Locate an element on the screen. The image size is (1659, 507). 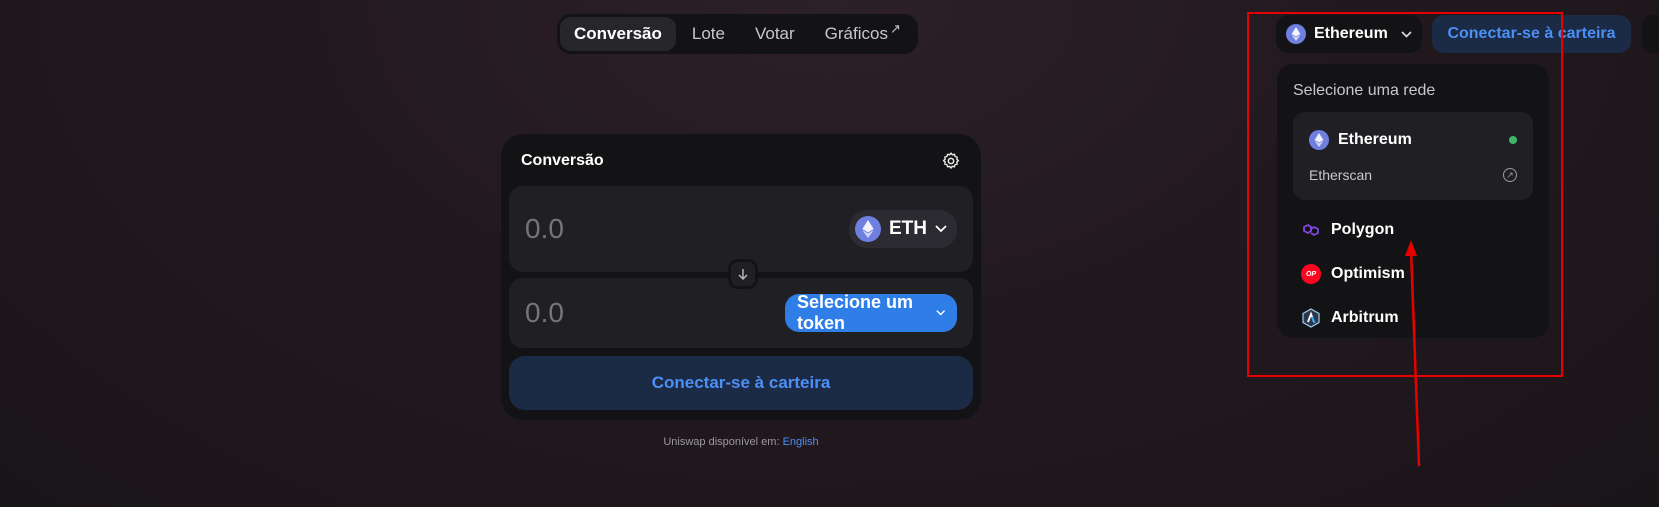
select-token-label: Selecione um token is located at coordinates (855, 312).